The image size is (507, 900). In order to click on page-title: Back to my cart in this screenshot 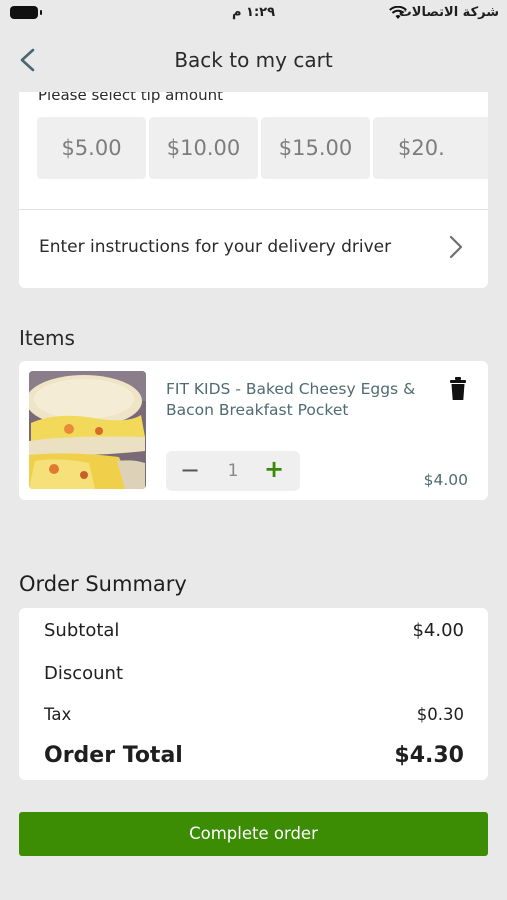, I will do `click(253, 60)`.